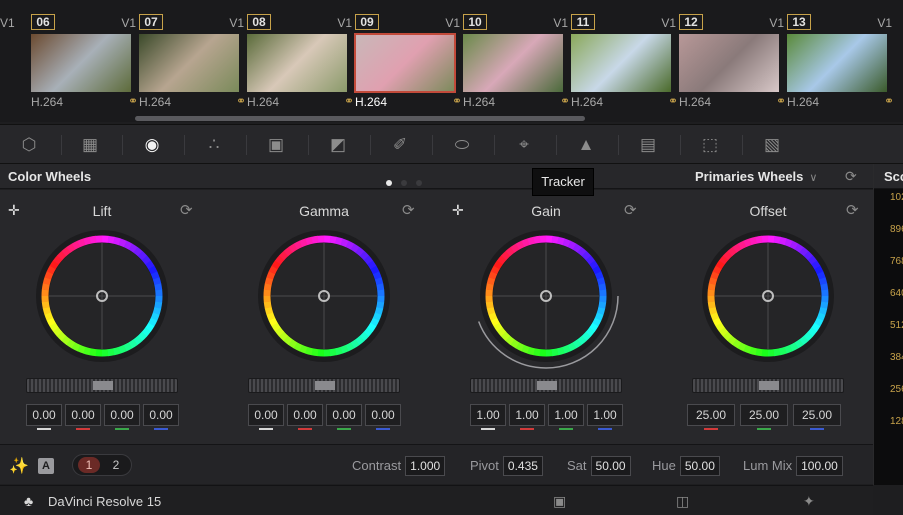 The height and width of the screenshot is (515, 903). What do you see at coordinates (721, 61) in the screenshot?
I see `clip-thumbnail: 12 V1 H.264 ⚭` at bounding box center [721, 61].